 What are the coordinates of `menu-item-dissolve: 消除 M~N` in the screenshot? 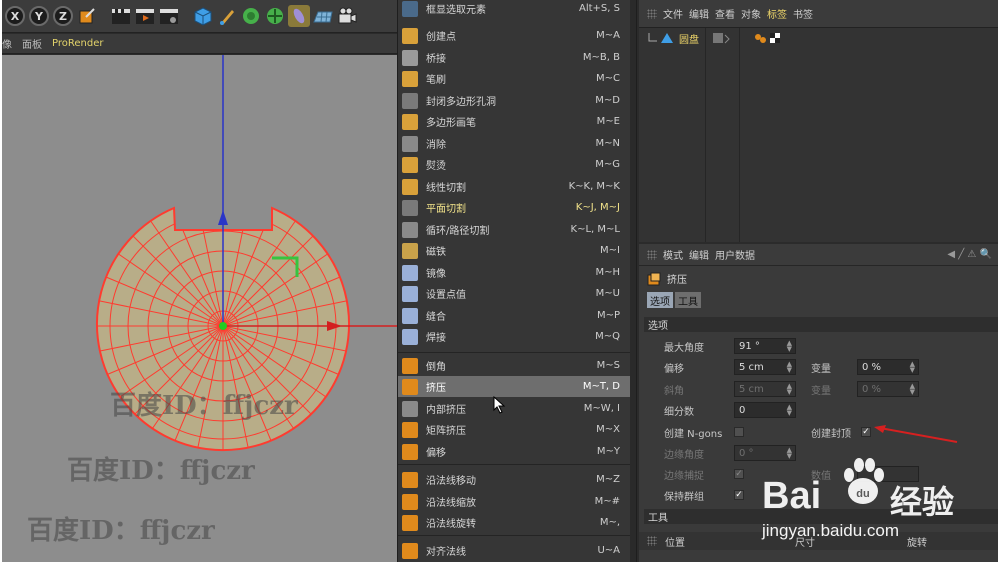 It's located at (517, 143).